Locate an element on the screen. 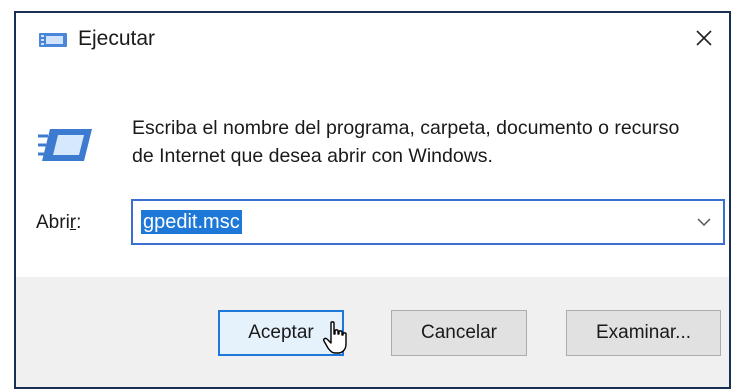 This screenshot has width=741, height=392. chevron-down-icon is located at coordinates (704, 222).